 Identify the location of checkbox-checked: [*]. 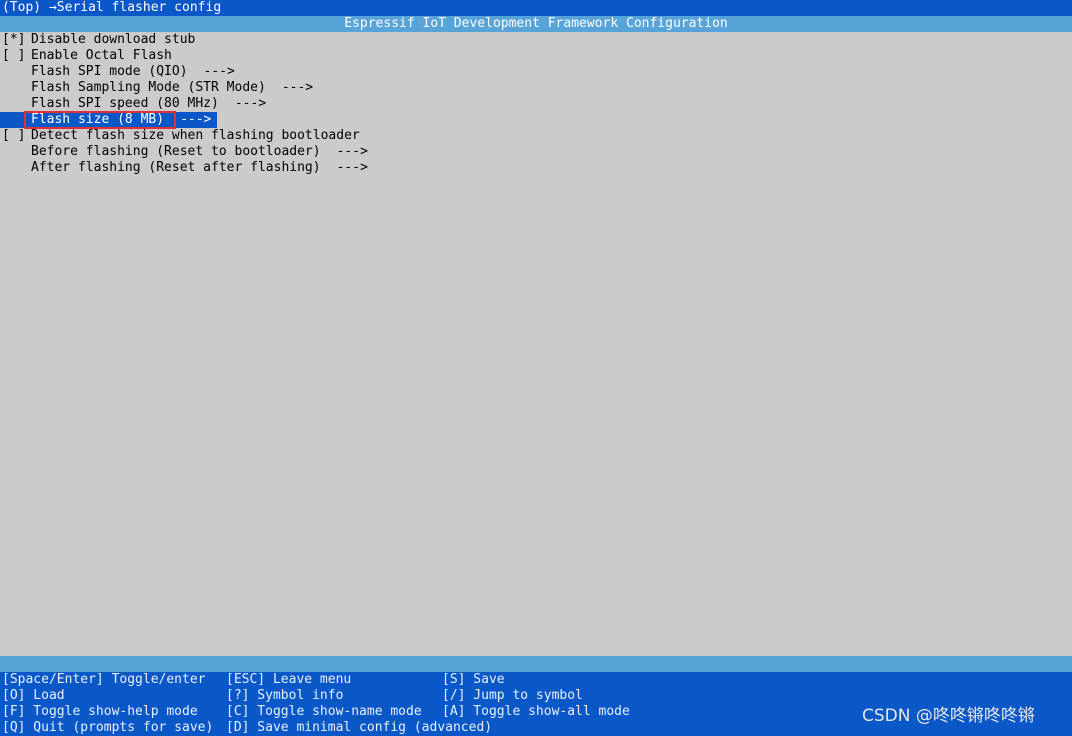
(13, 40).